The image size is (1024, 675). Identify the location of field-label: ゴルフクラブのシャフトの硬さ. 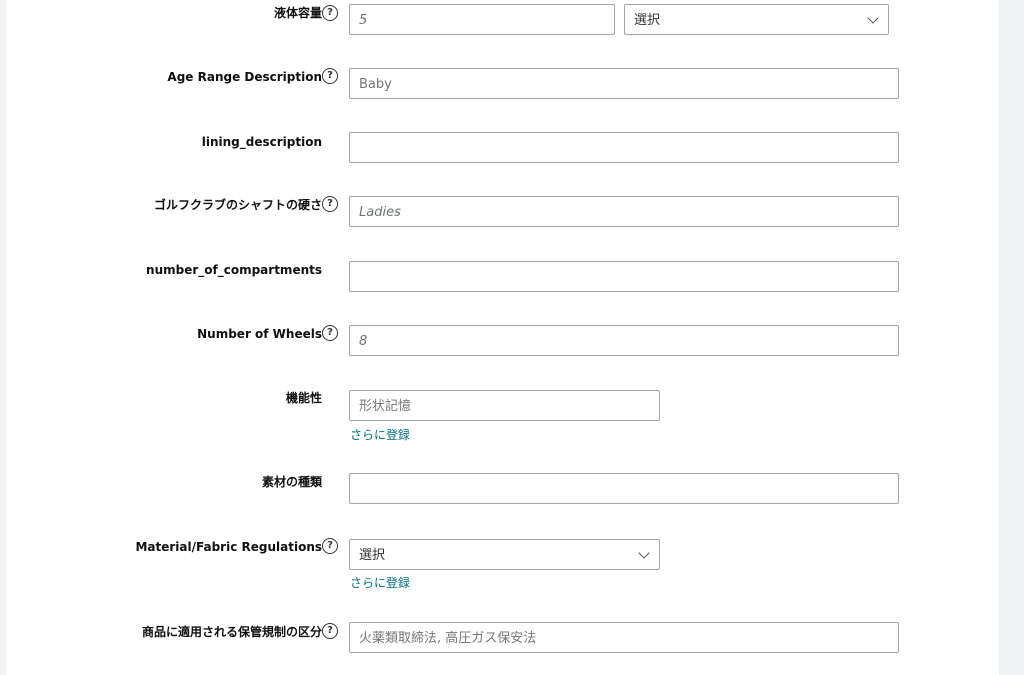
(237, 205).